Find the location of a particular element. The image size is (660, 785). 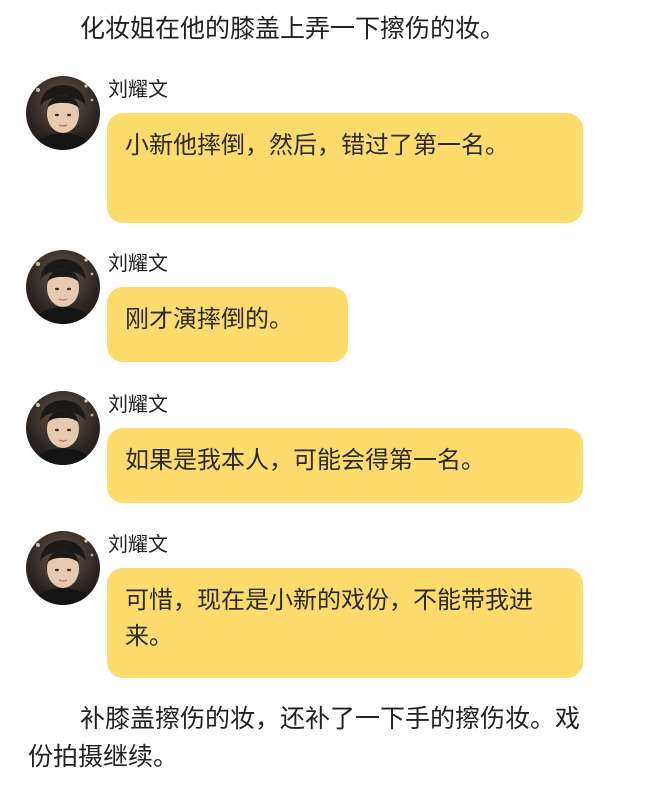

narration-bottom: 补膝盖擦伤的妆，还补了一下手的擦伤妆。戏份拍摄继续。 is located at coordinates (304, 737).